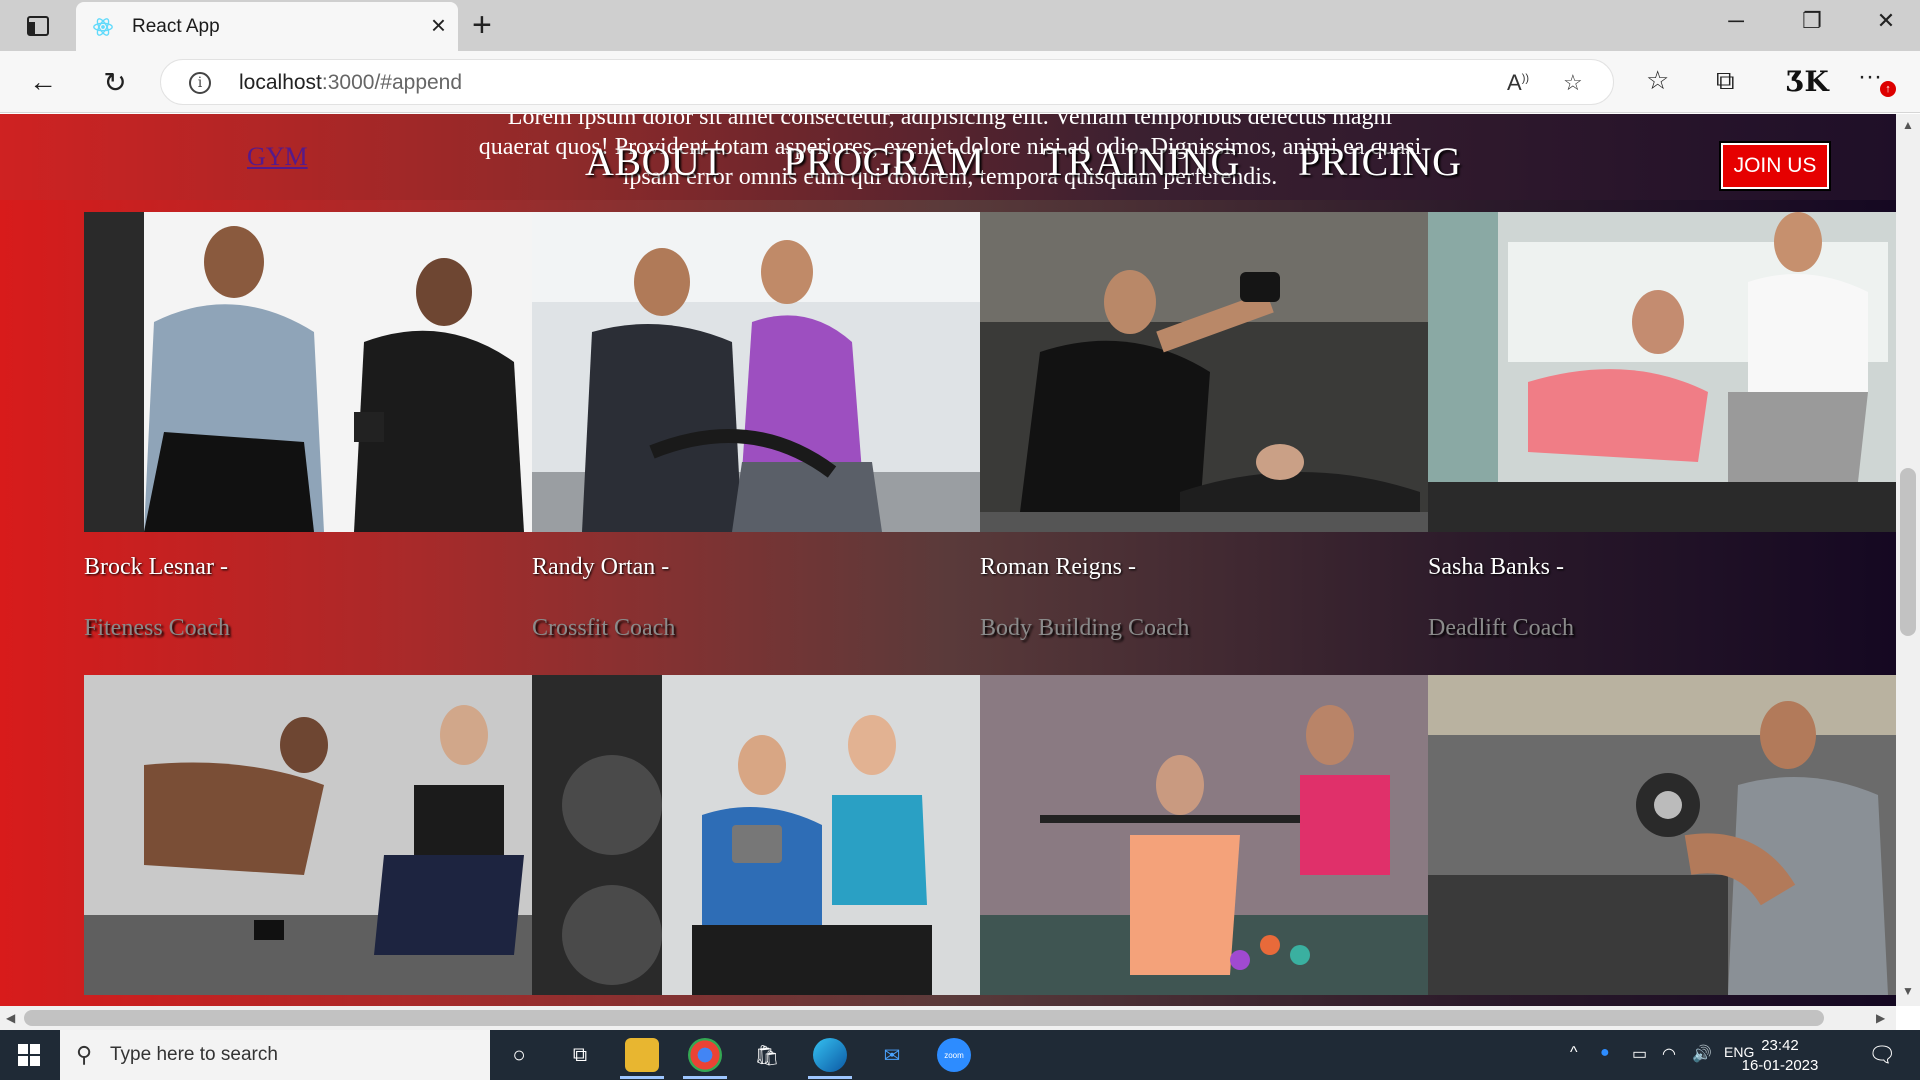 The image size is (1920, 1080). I want to click on coach-role: Fiteness Coach, so click(157, 628).